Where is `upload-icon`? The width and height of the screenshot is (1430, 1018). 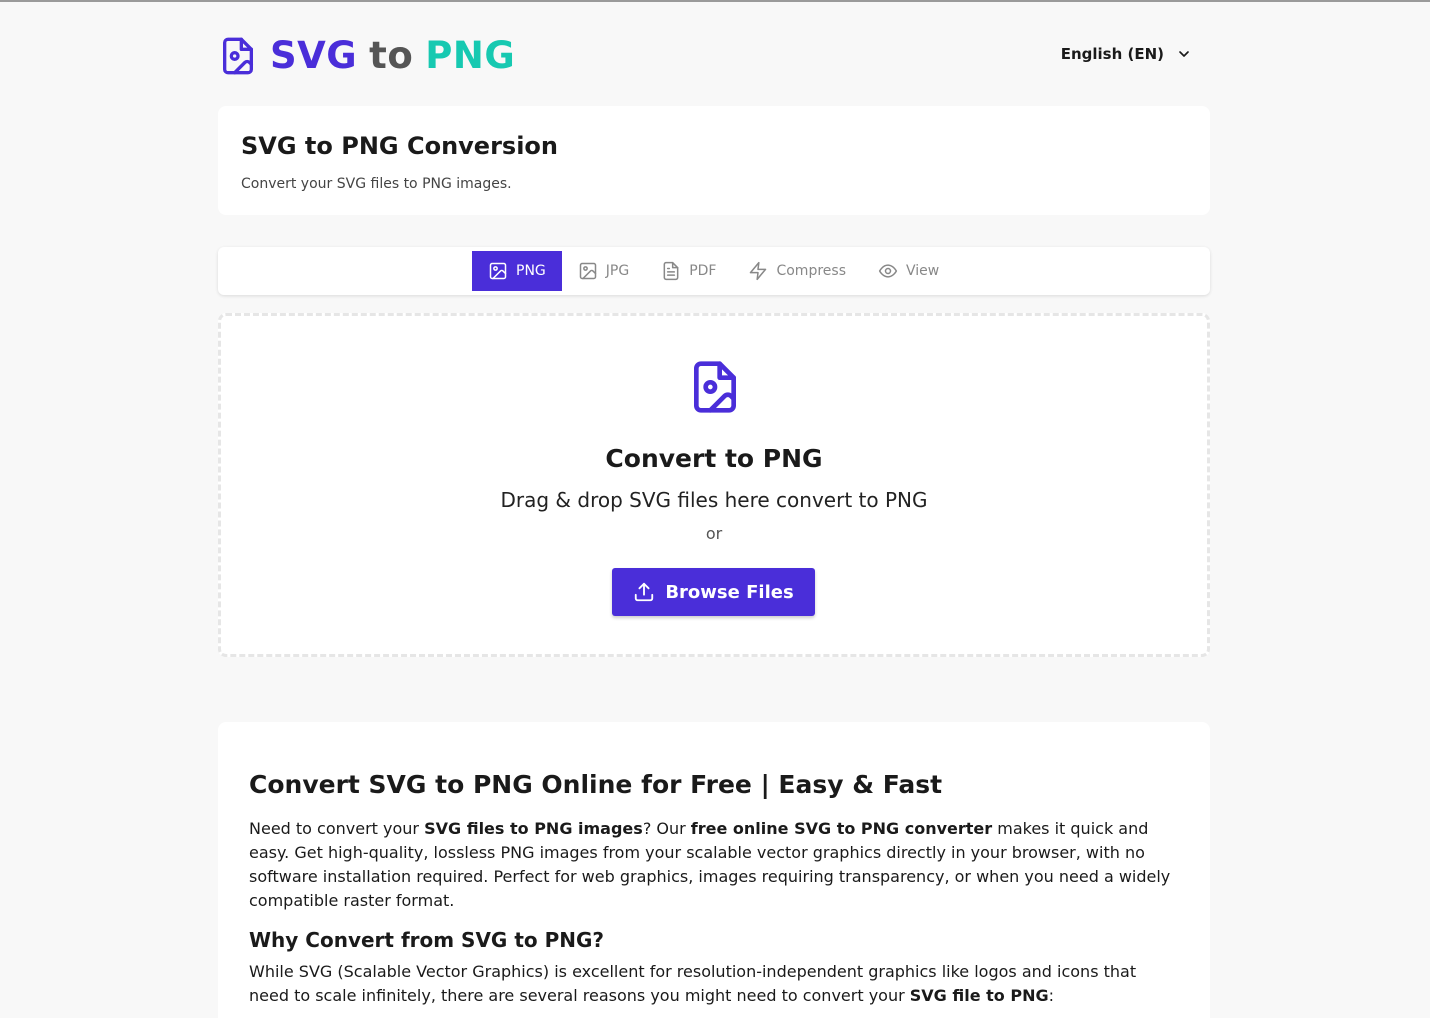
upload-icon is located at coordinates (644, 592).